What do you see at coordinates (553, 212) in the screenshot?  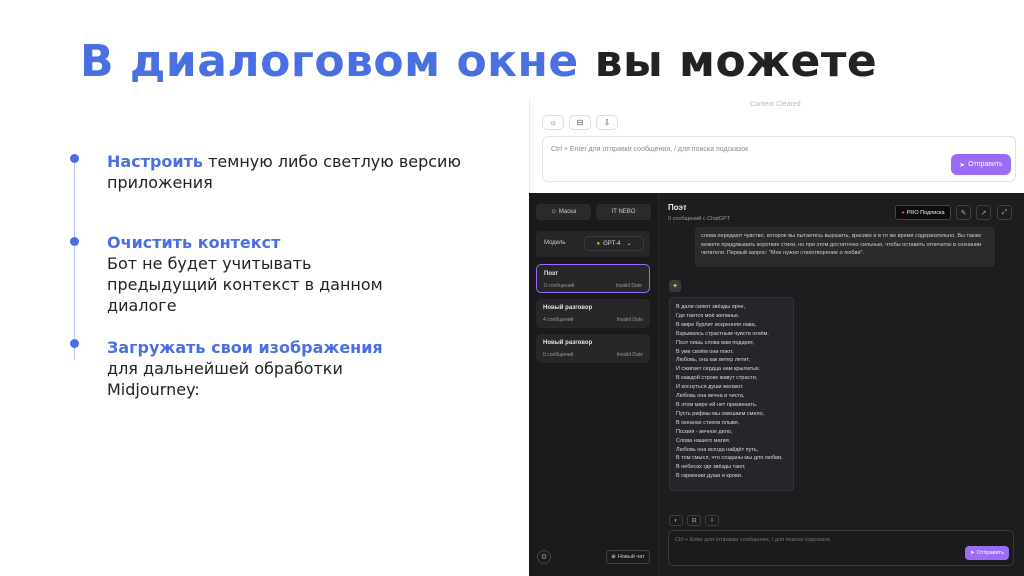 I see `mask-icon: ☺` at bounding box center [553, 212].